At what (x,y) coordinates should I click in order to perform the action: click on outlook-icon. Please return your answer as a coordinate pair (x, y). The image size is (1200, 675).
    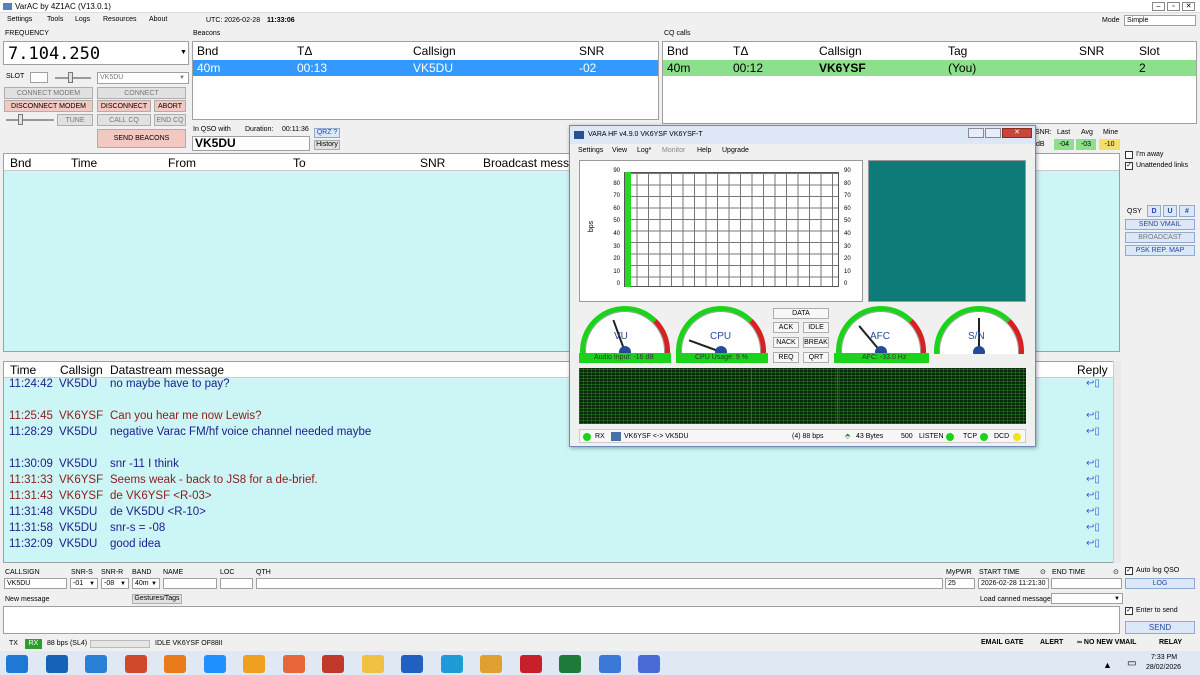
    Looking at the image, I should click on (56, 664).